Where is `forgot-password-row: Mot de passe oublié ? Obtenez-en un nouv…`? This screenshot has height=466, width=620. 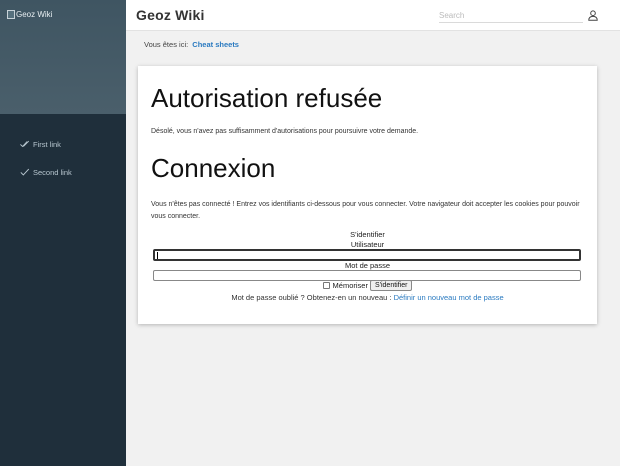 forgot-password-row: Mot de passe oublié ? Obtenez-en un nouv… is located at coordinates (367, 297).